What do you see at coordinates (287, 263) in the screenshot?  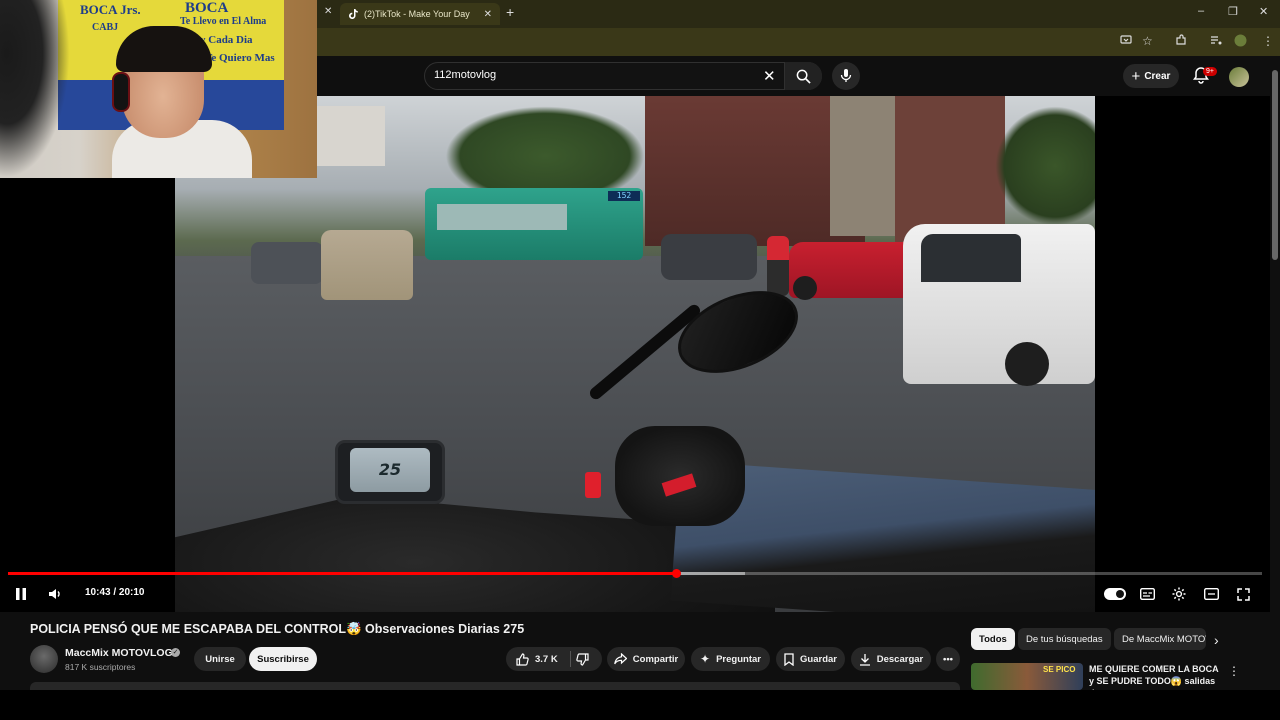 I see `grey-car` at bounding box center [287, 263].